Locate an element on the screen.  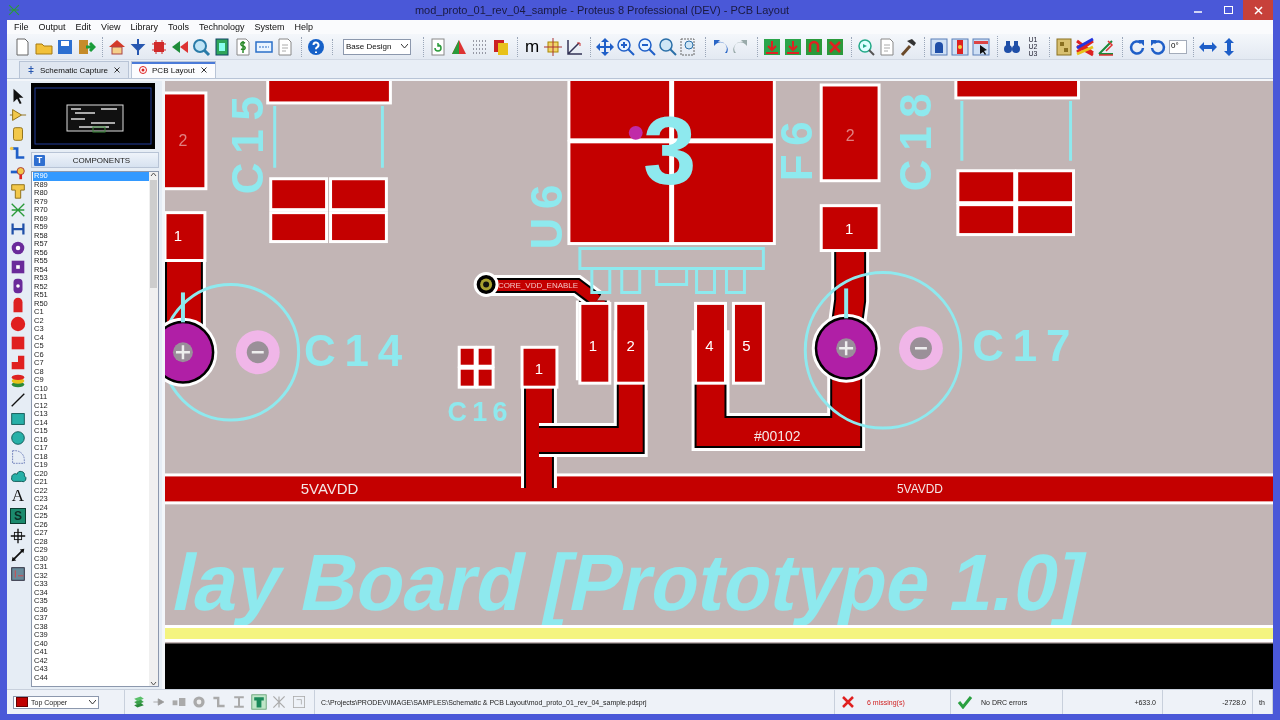
lock-icon is located at coordinates (939, 46).